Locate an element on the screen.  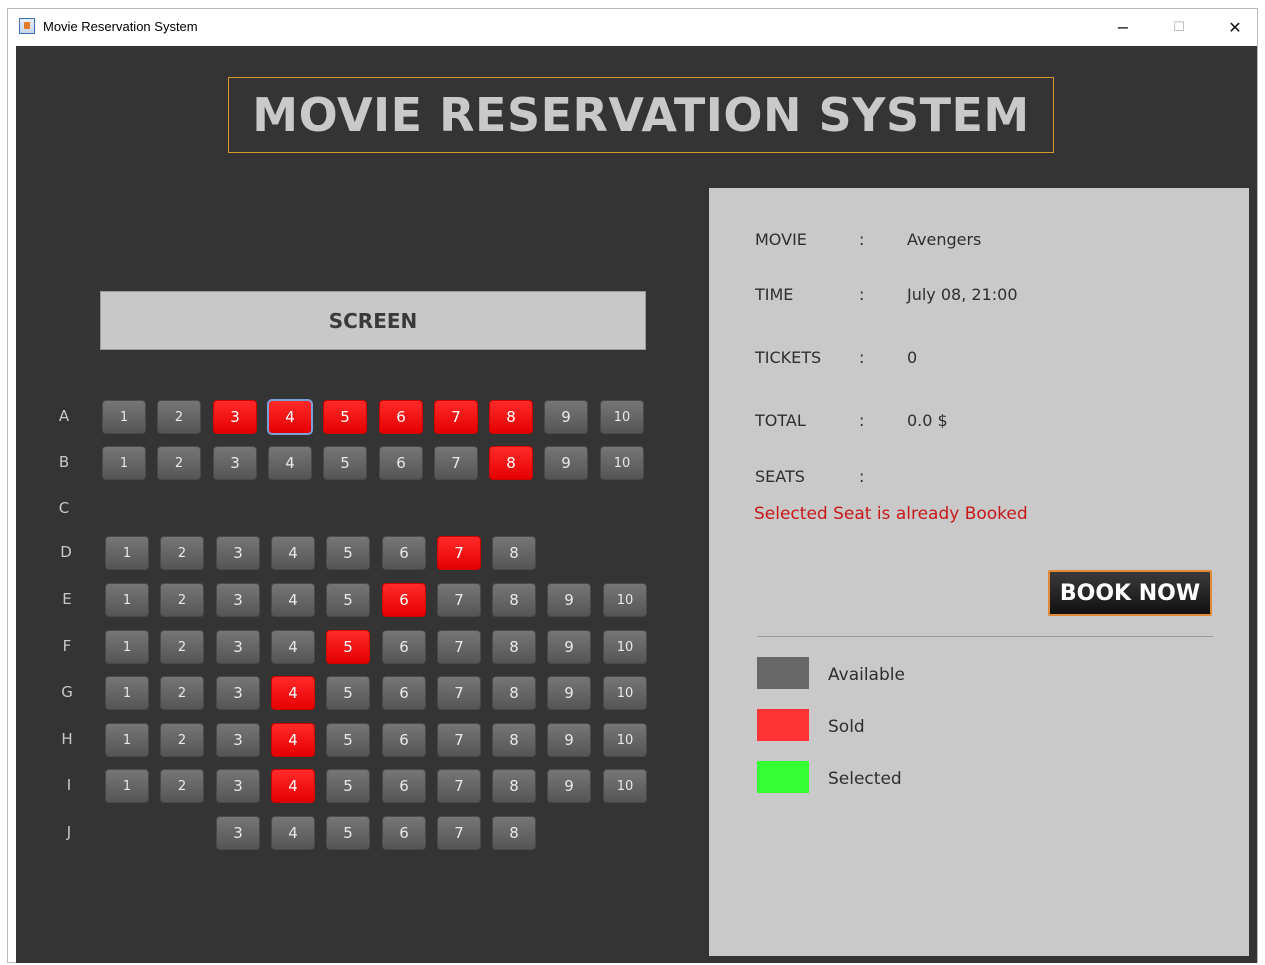
seat-g4: 4 is located at coordinates (293, 693).